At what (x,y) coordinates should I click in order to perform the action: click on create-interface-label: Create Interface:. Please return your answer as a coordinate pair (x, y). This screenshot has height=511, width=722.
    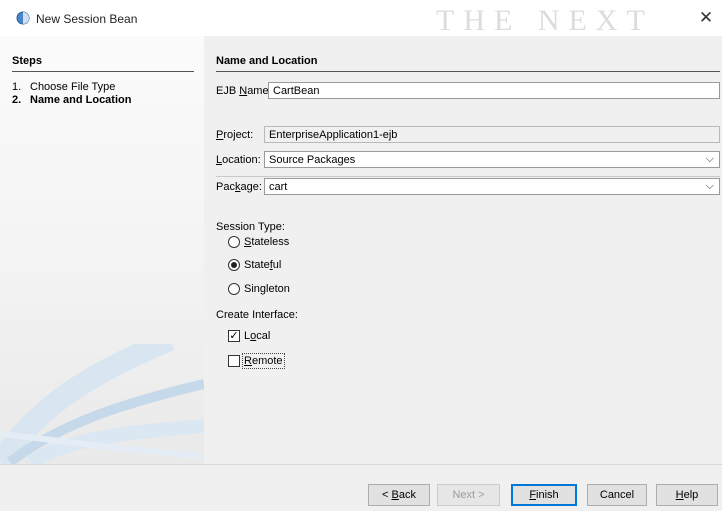
    Looking at the image, I should click on (257, 315).